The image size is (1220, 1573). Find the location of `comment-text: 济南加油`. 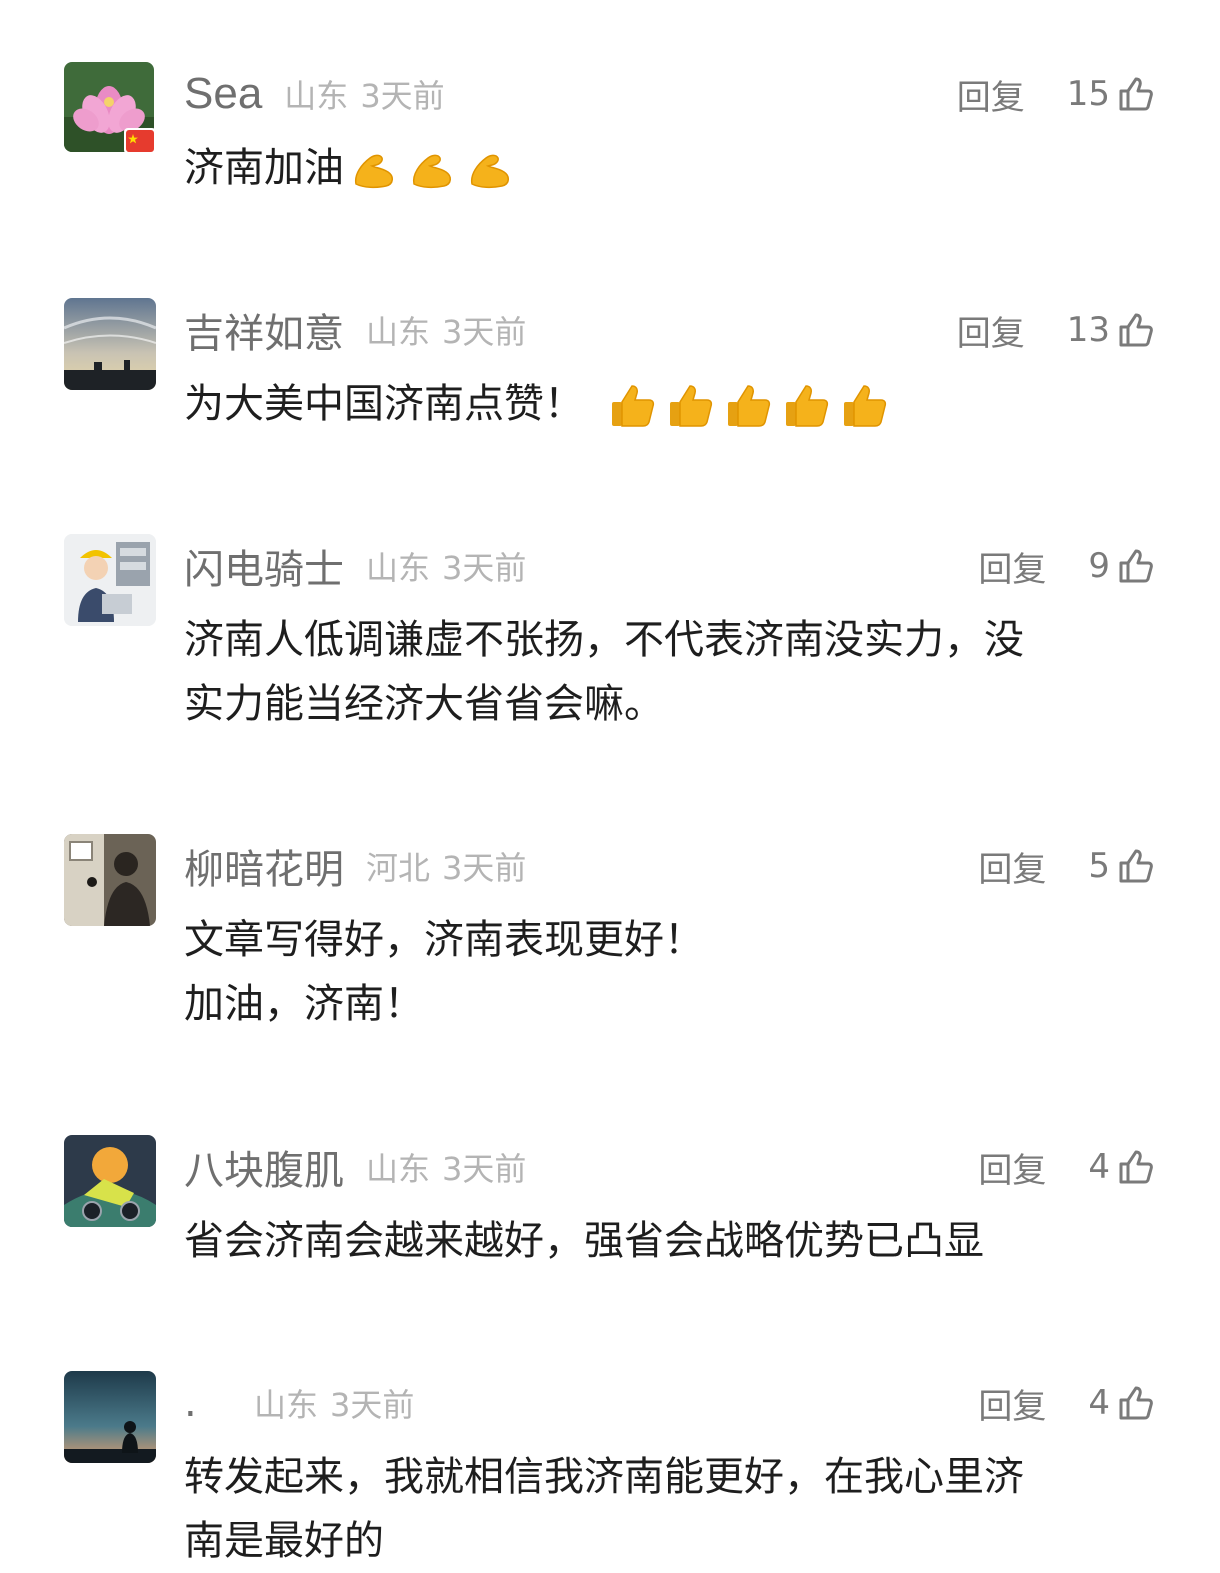

comment-text: 济南加油 is located at coordinates (669, 168).